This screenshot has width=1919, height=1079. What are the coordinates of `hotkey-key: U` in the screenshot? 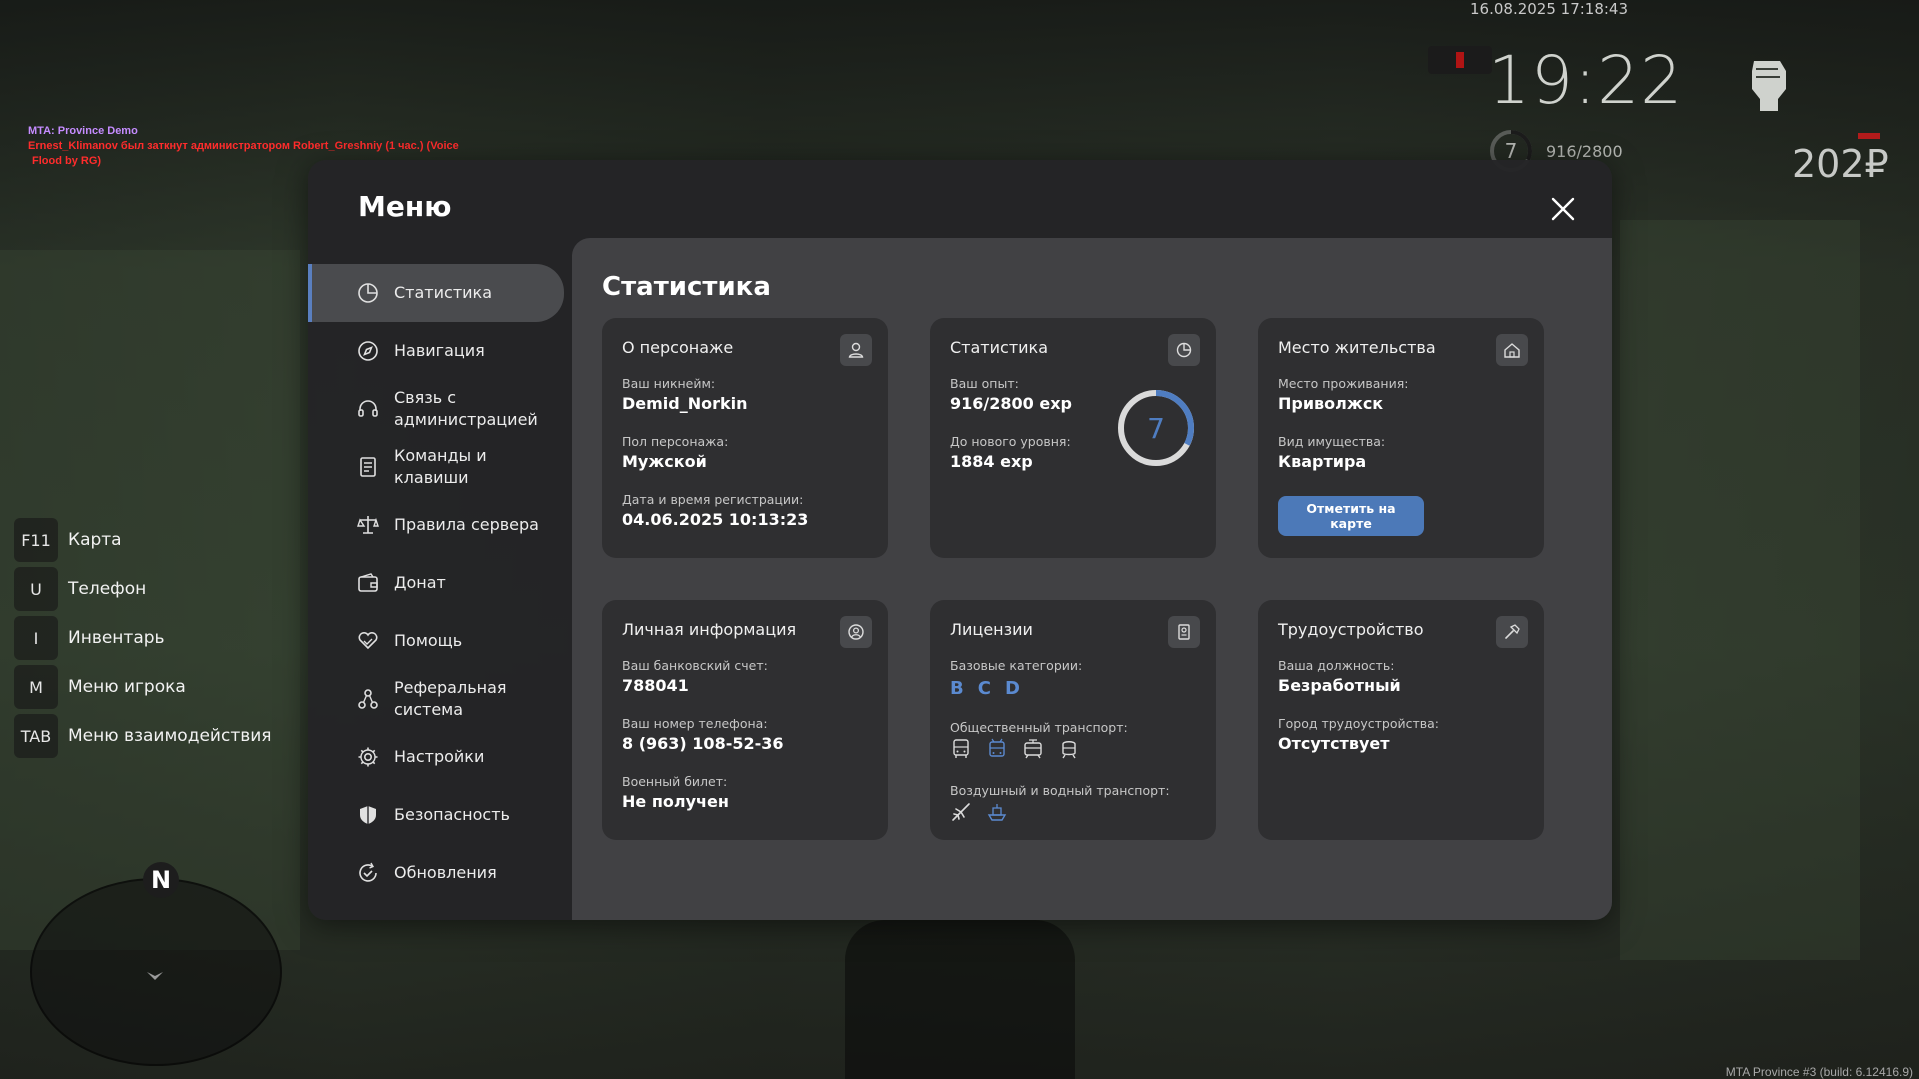 It's located at (36, 589).